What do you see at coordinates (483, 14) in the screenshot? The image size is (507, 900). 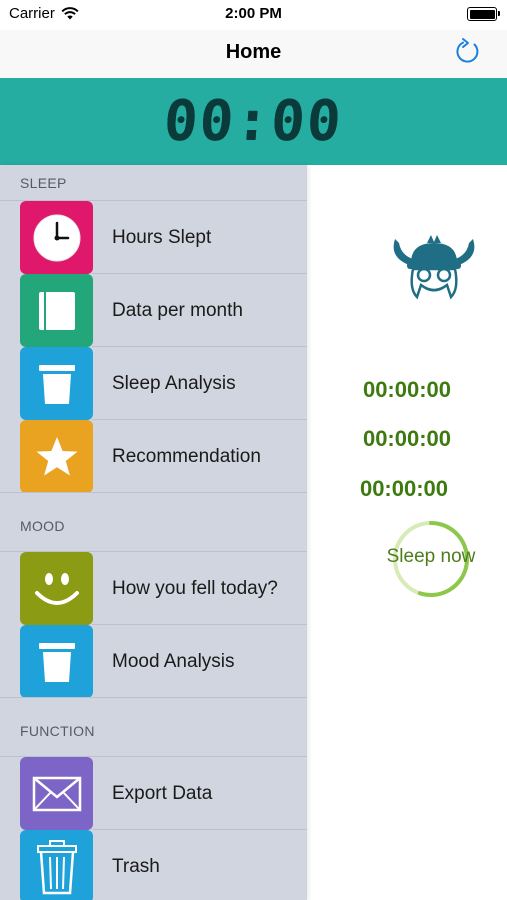 I see `battery-icon` at bounding box center [483, 14].